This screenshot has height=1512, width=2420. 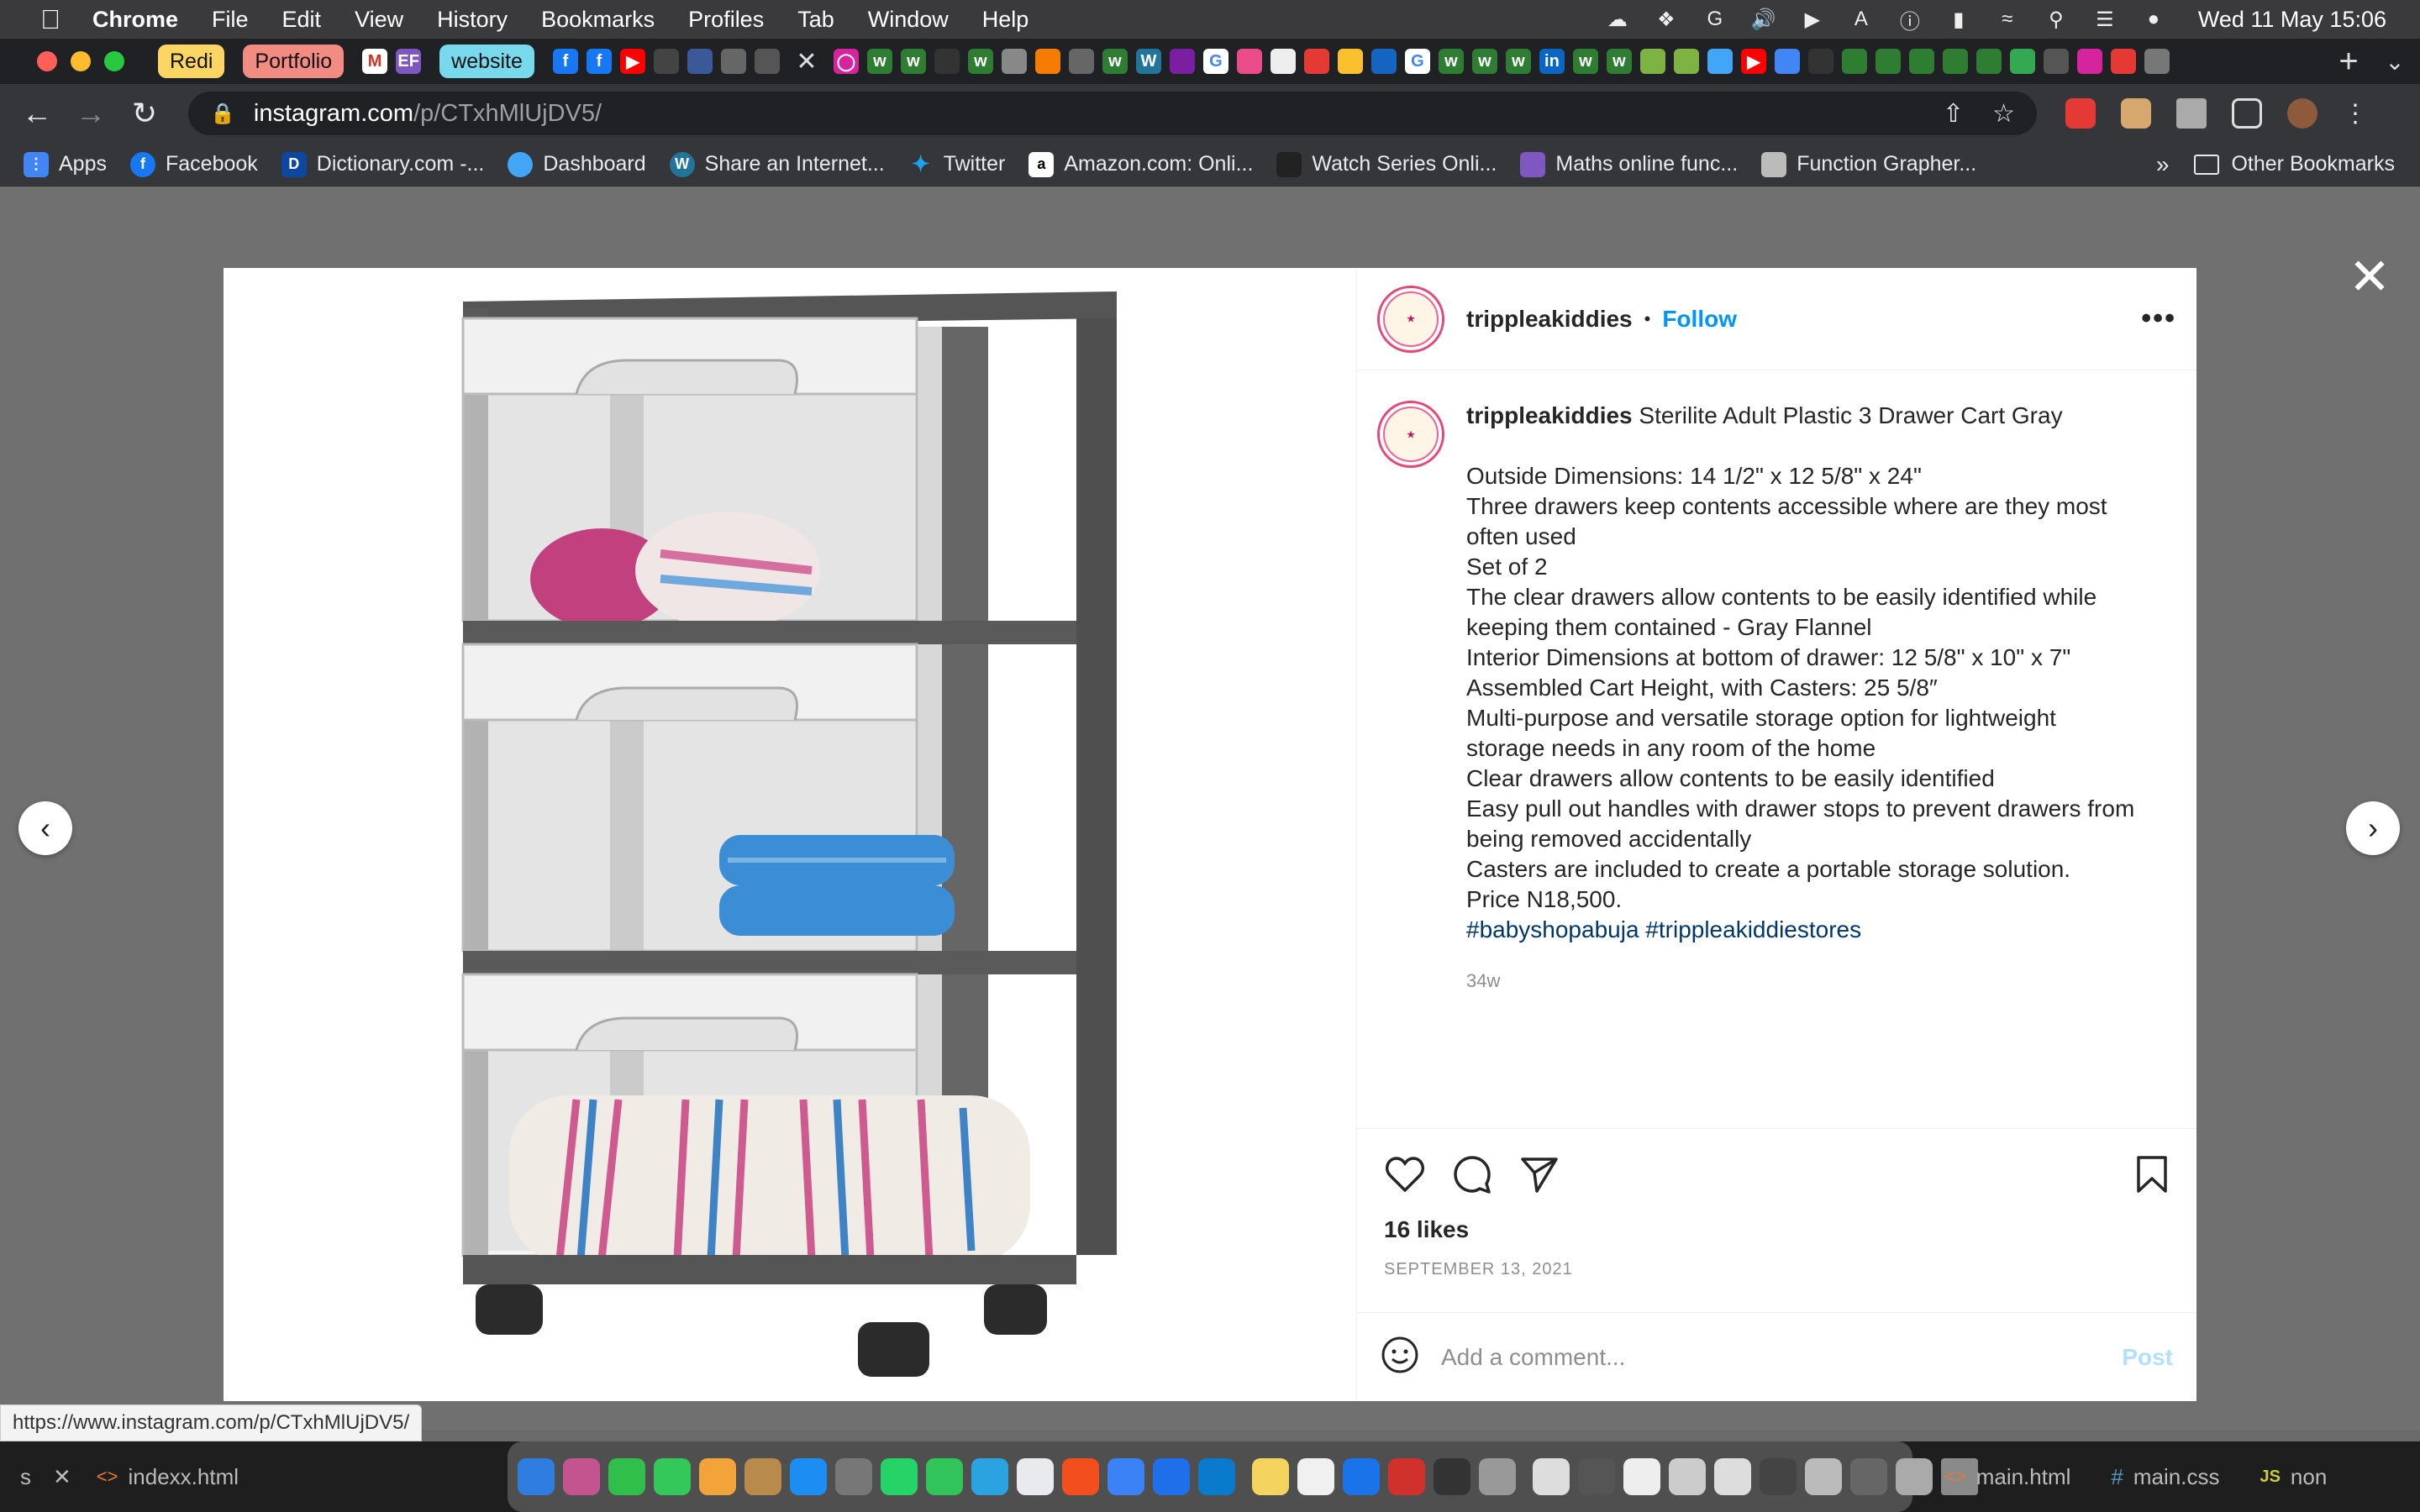 I want to click on forward-arrow-icon: →, so click(x=91, y=113).